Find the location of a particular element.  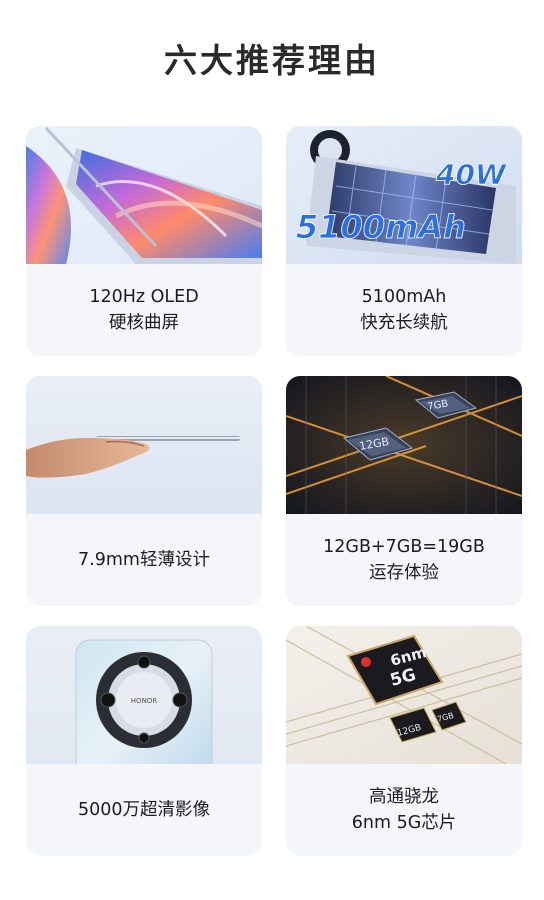

reason-card-thin: 7.9mm轻薄设计 is located at coordinates (144, 491).